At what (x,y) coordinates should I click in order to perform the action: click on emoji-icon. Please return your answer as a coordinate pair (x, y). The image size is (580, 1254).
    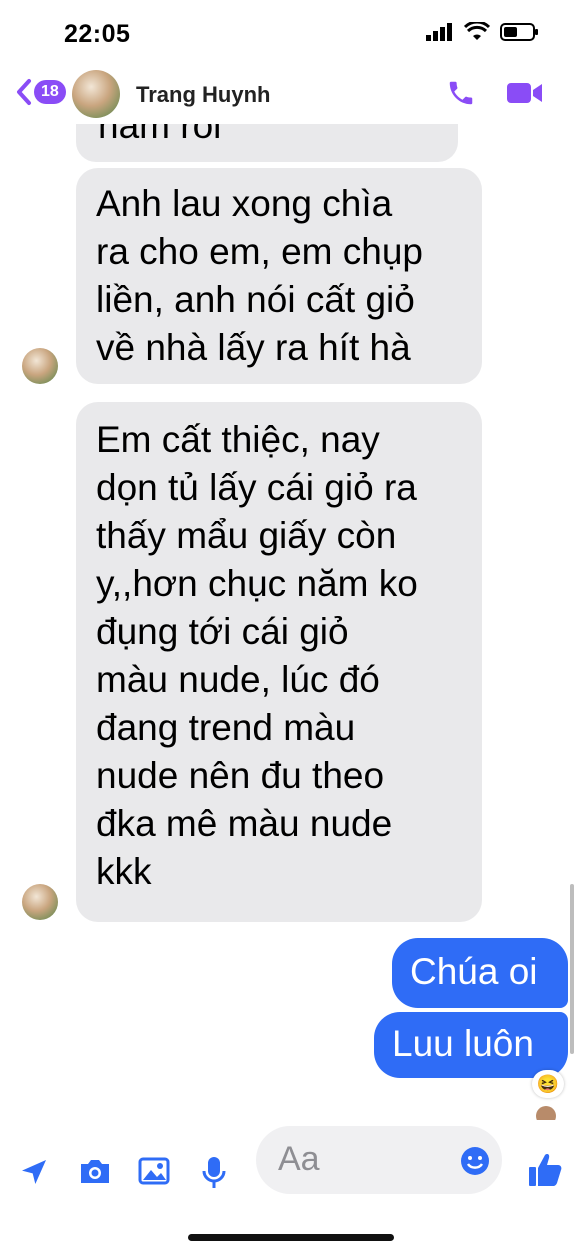
    Looking at the image, I should click on (475, 1161).